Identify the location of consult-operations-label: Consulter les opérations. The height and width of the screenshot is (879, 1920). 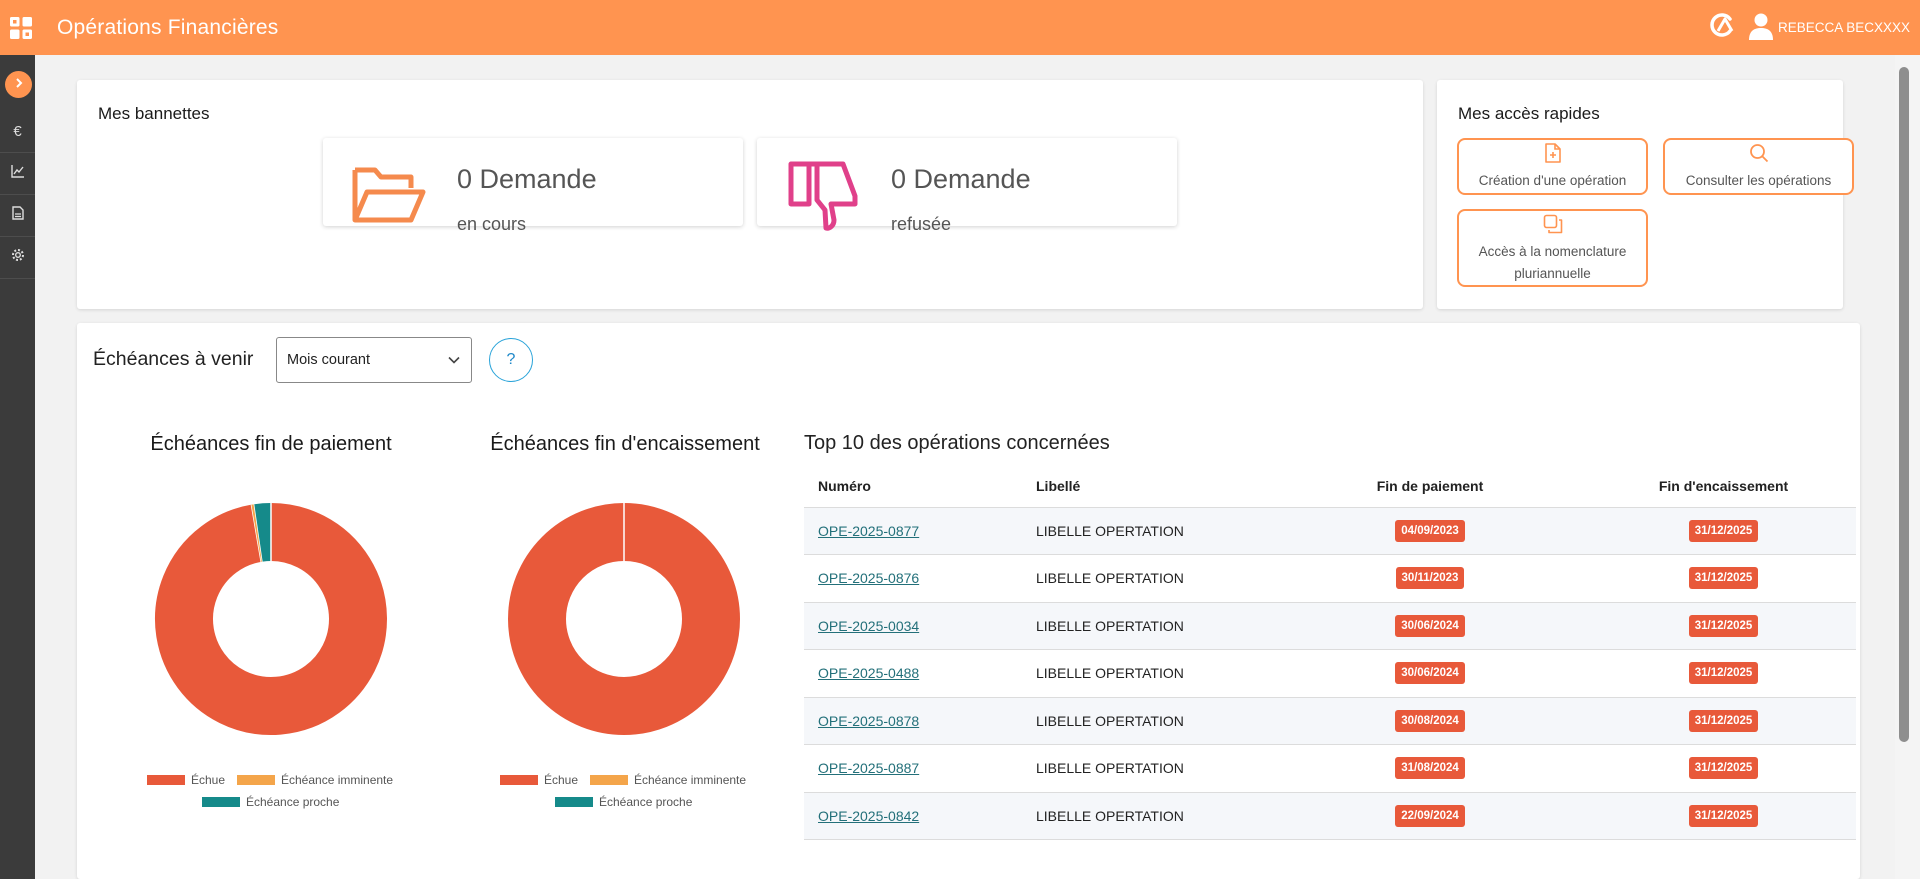
(1758, 180).